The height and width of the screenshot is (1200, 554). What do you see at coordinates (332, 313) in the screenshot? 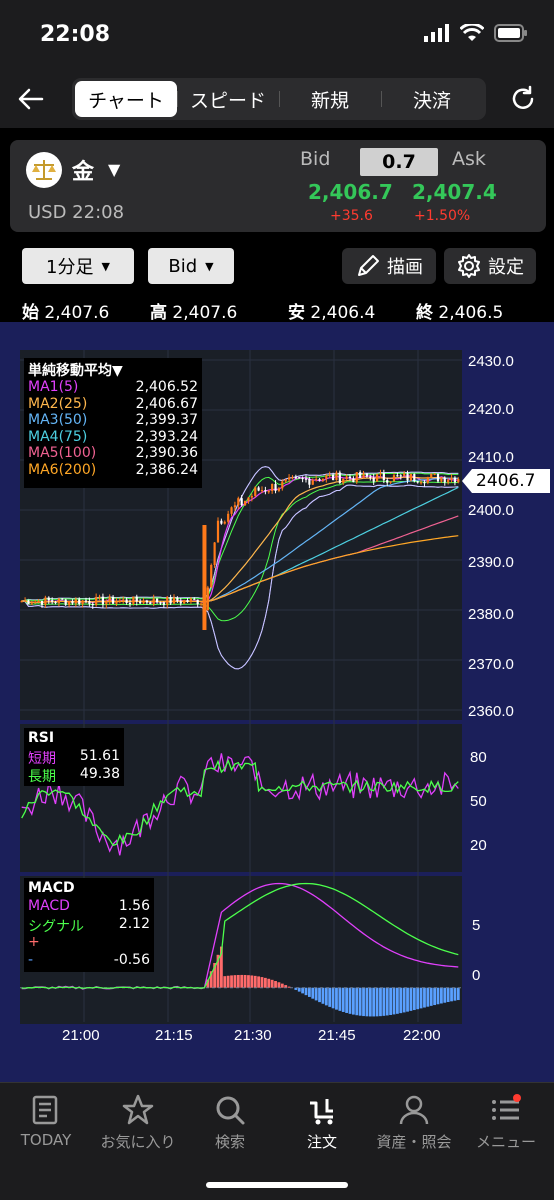
I see `ohlc-low: 安 2,406.4` at bounding box center [332, 313].